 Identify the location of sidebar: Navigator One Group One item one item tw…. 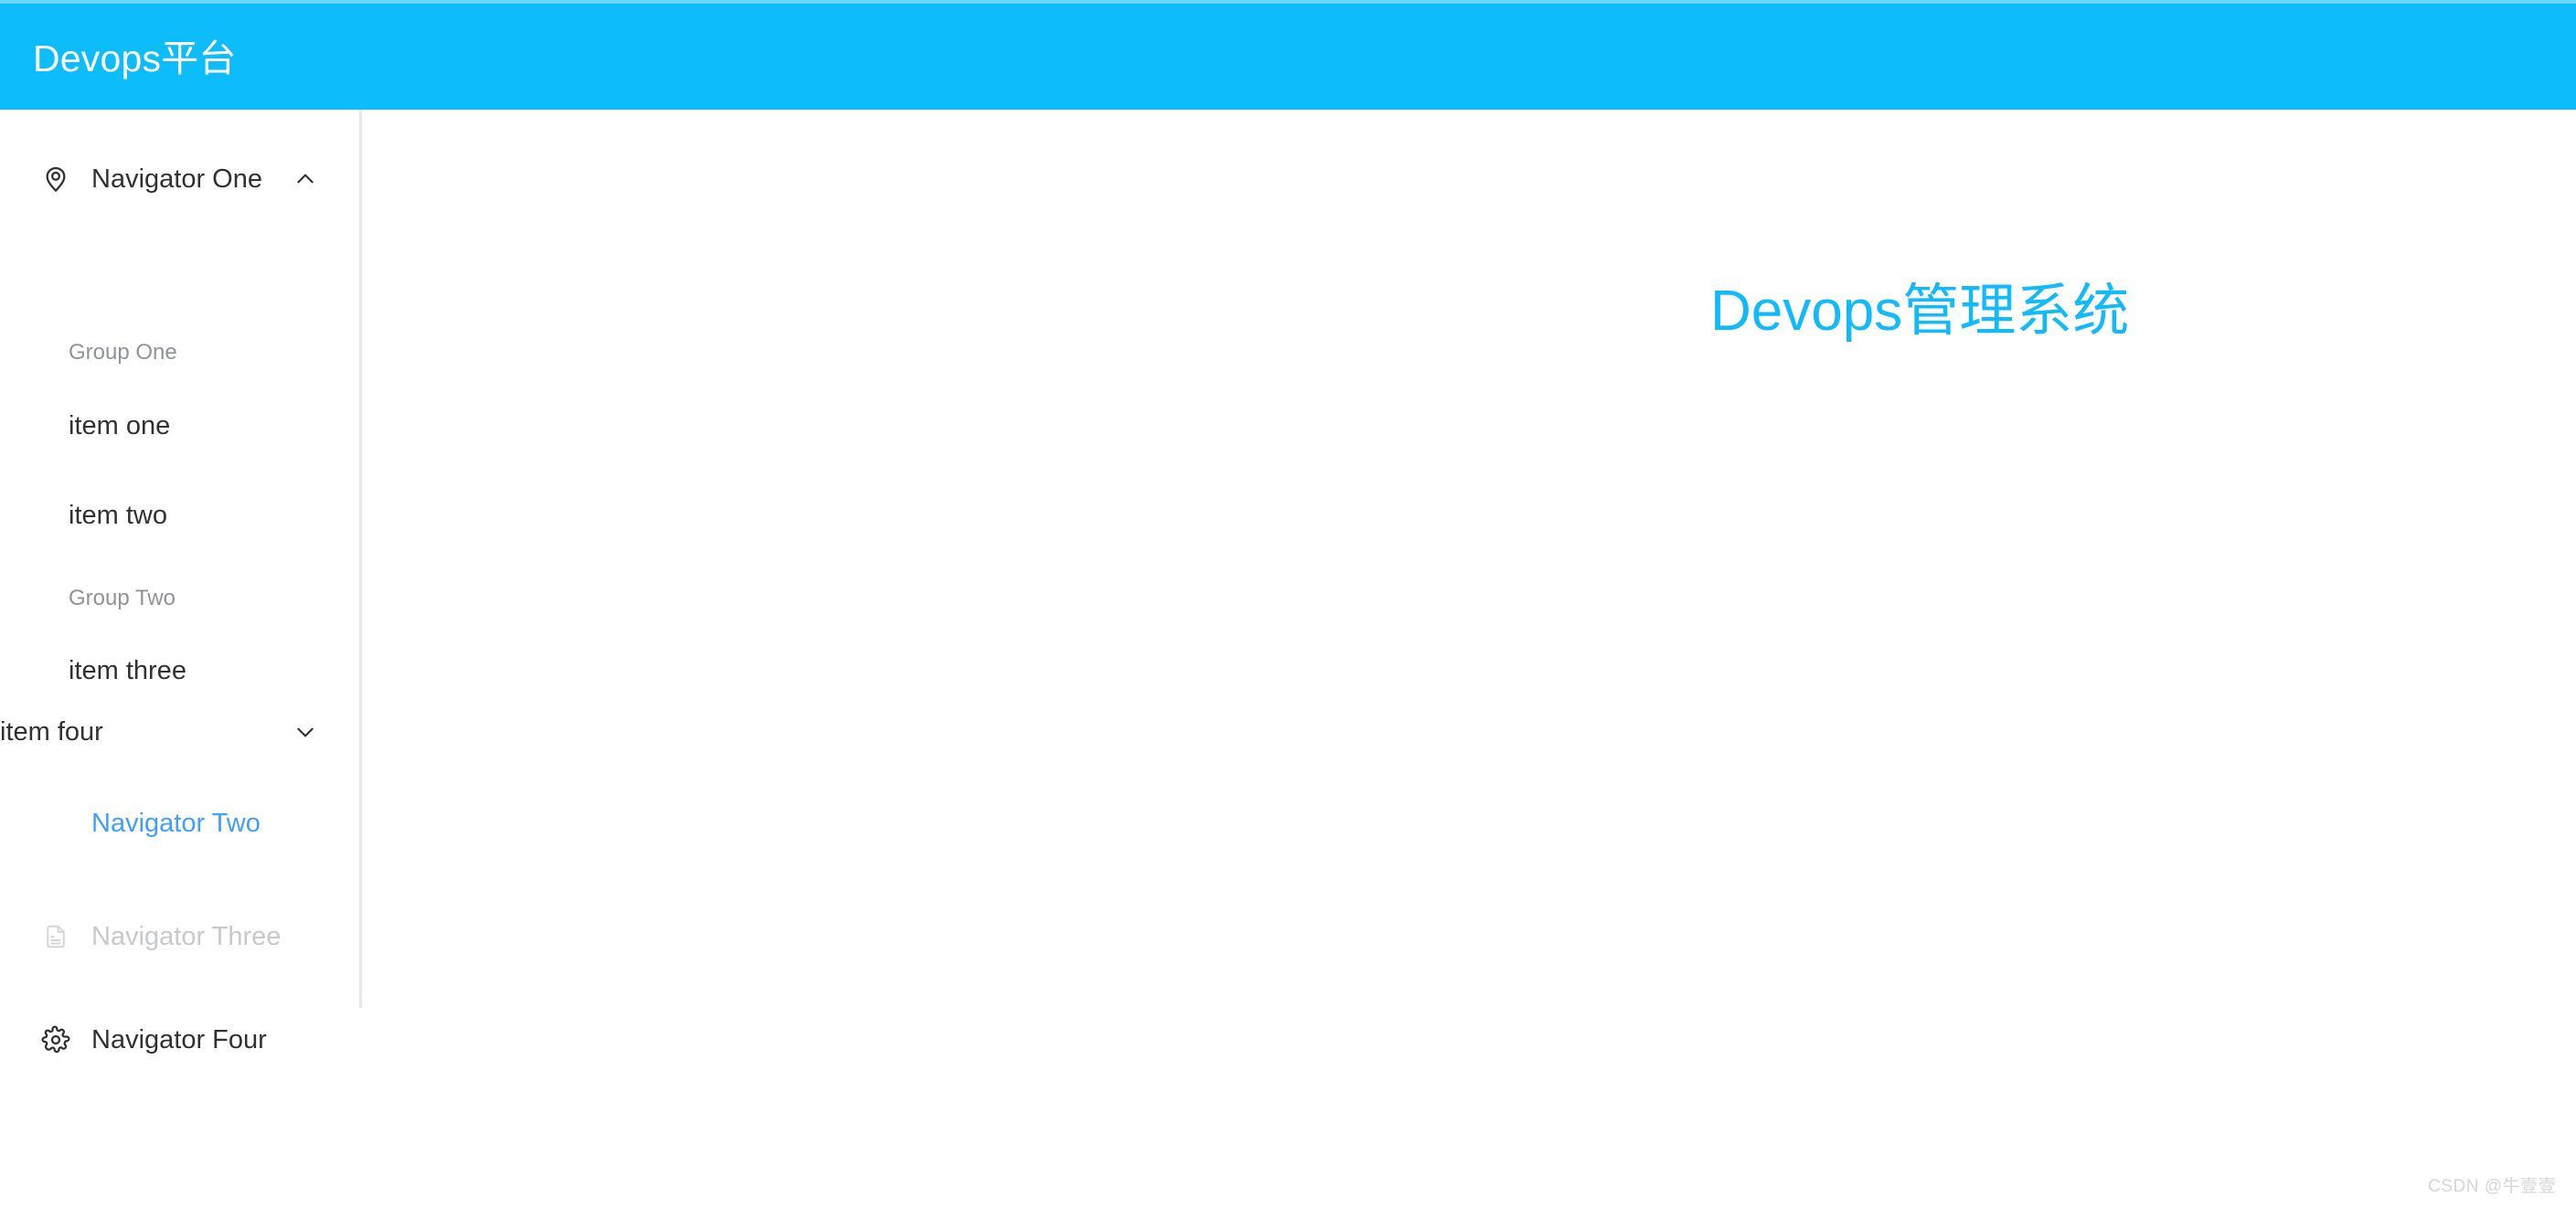
(181, 582).